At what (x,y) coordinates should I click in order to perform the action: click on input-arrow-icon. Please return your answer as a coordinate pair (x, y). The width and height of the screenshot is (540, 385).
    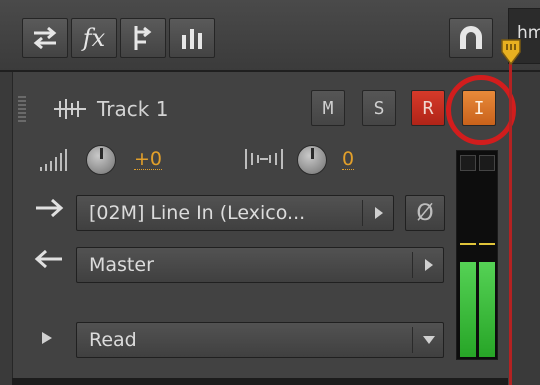
    Looking at the image, I should click on (50, 208).